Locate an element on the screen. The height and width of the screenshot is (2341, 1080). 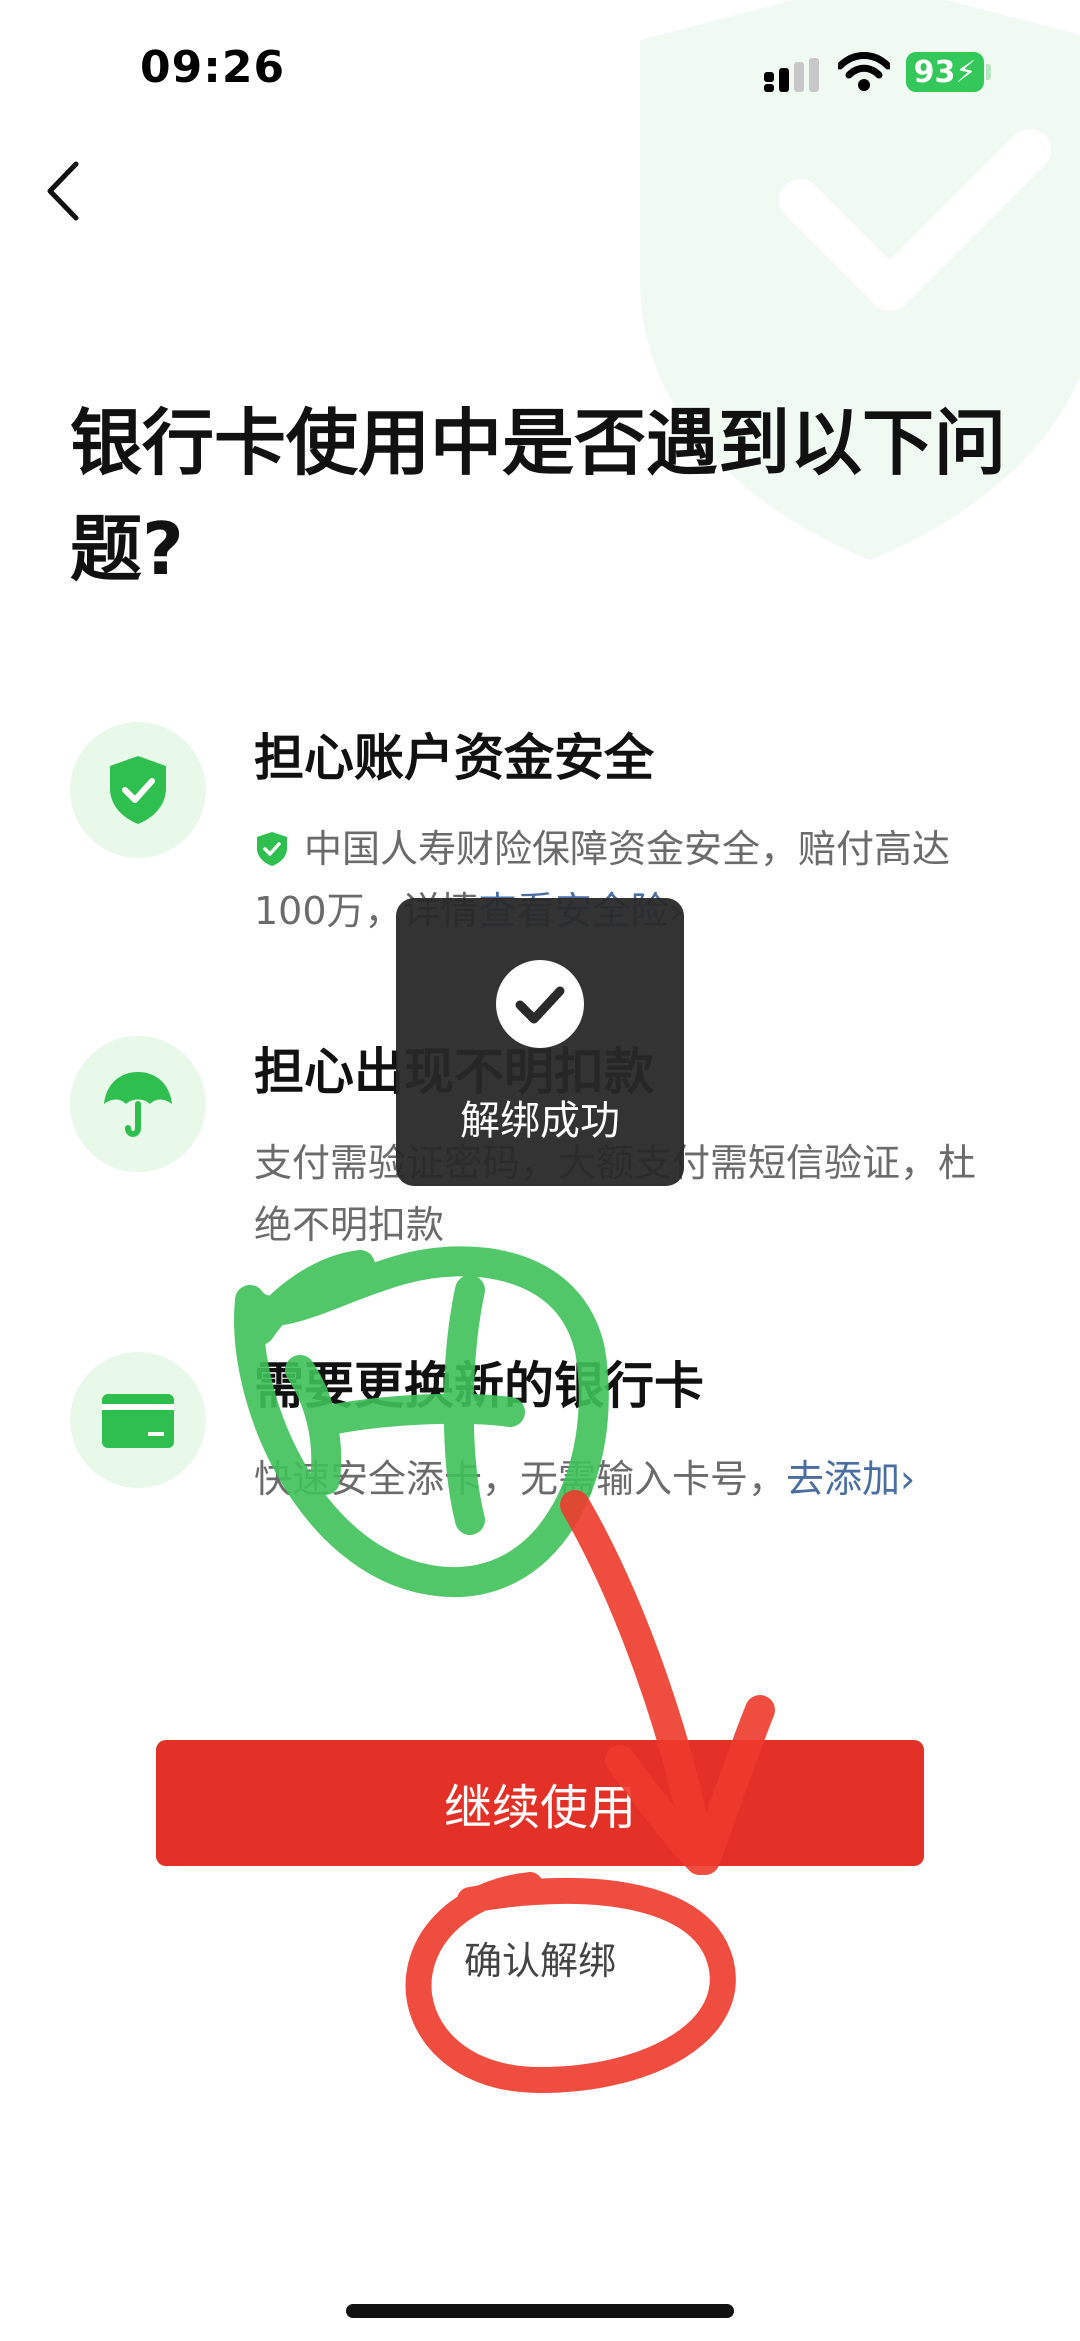
shield-check-icon is located at coordinates (138, 790).